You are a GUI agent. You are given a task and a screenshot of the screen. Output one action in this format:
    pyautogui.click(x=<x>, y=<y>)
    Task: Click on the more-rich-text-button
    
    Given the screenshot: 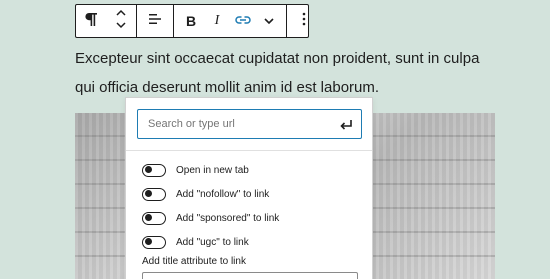 What is the action you would take?
    pyautogui.click(x=269, y=21)
    